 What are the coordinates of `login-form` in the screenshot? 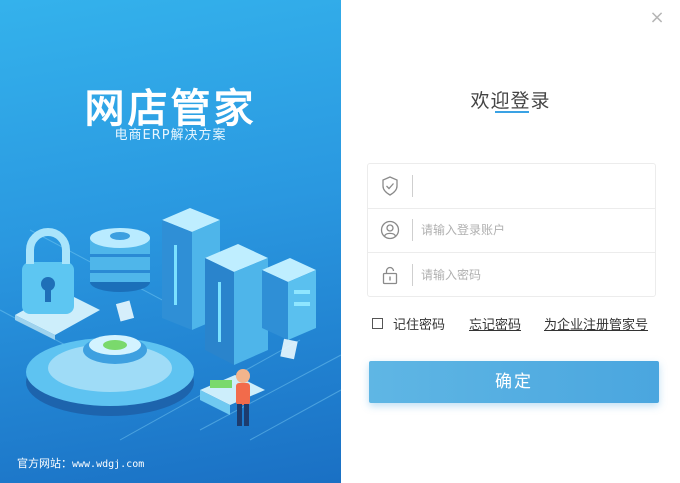 It's located at (511, 230).